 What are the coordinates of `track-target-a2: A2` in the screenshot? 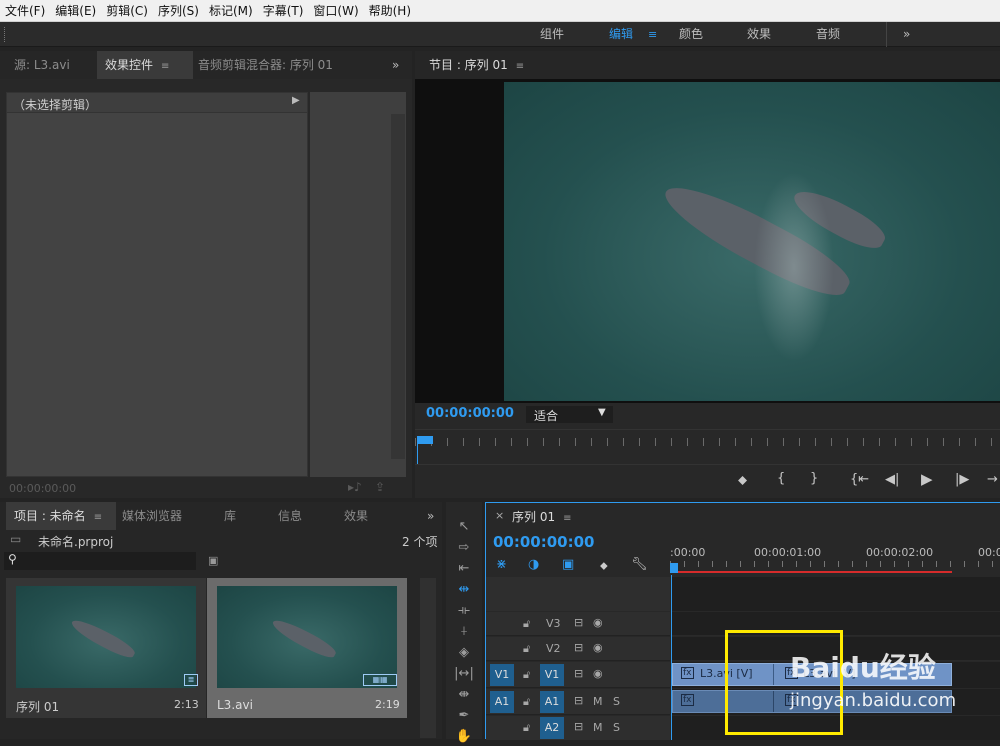 It's located at (552, 728).